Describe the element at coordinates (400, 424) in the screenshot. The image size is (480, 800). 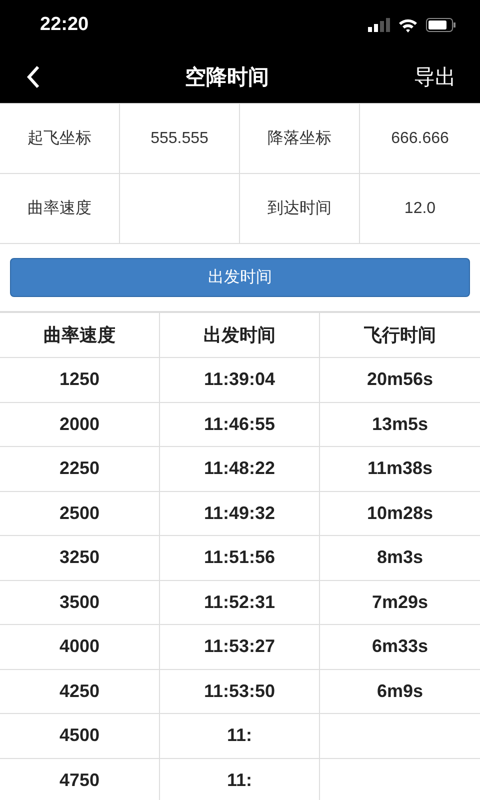
I see `table-cell: 13m5s` at that location.